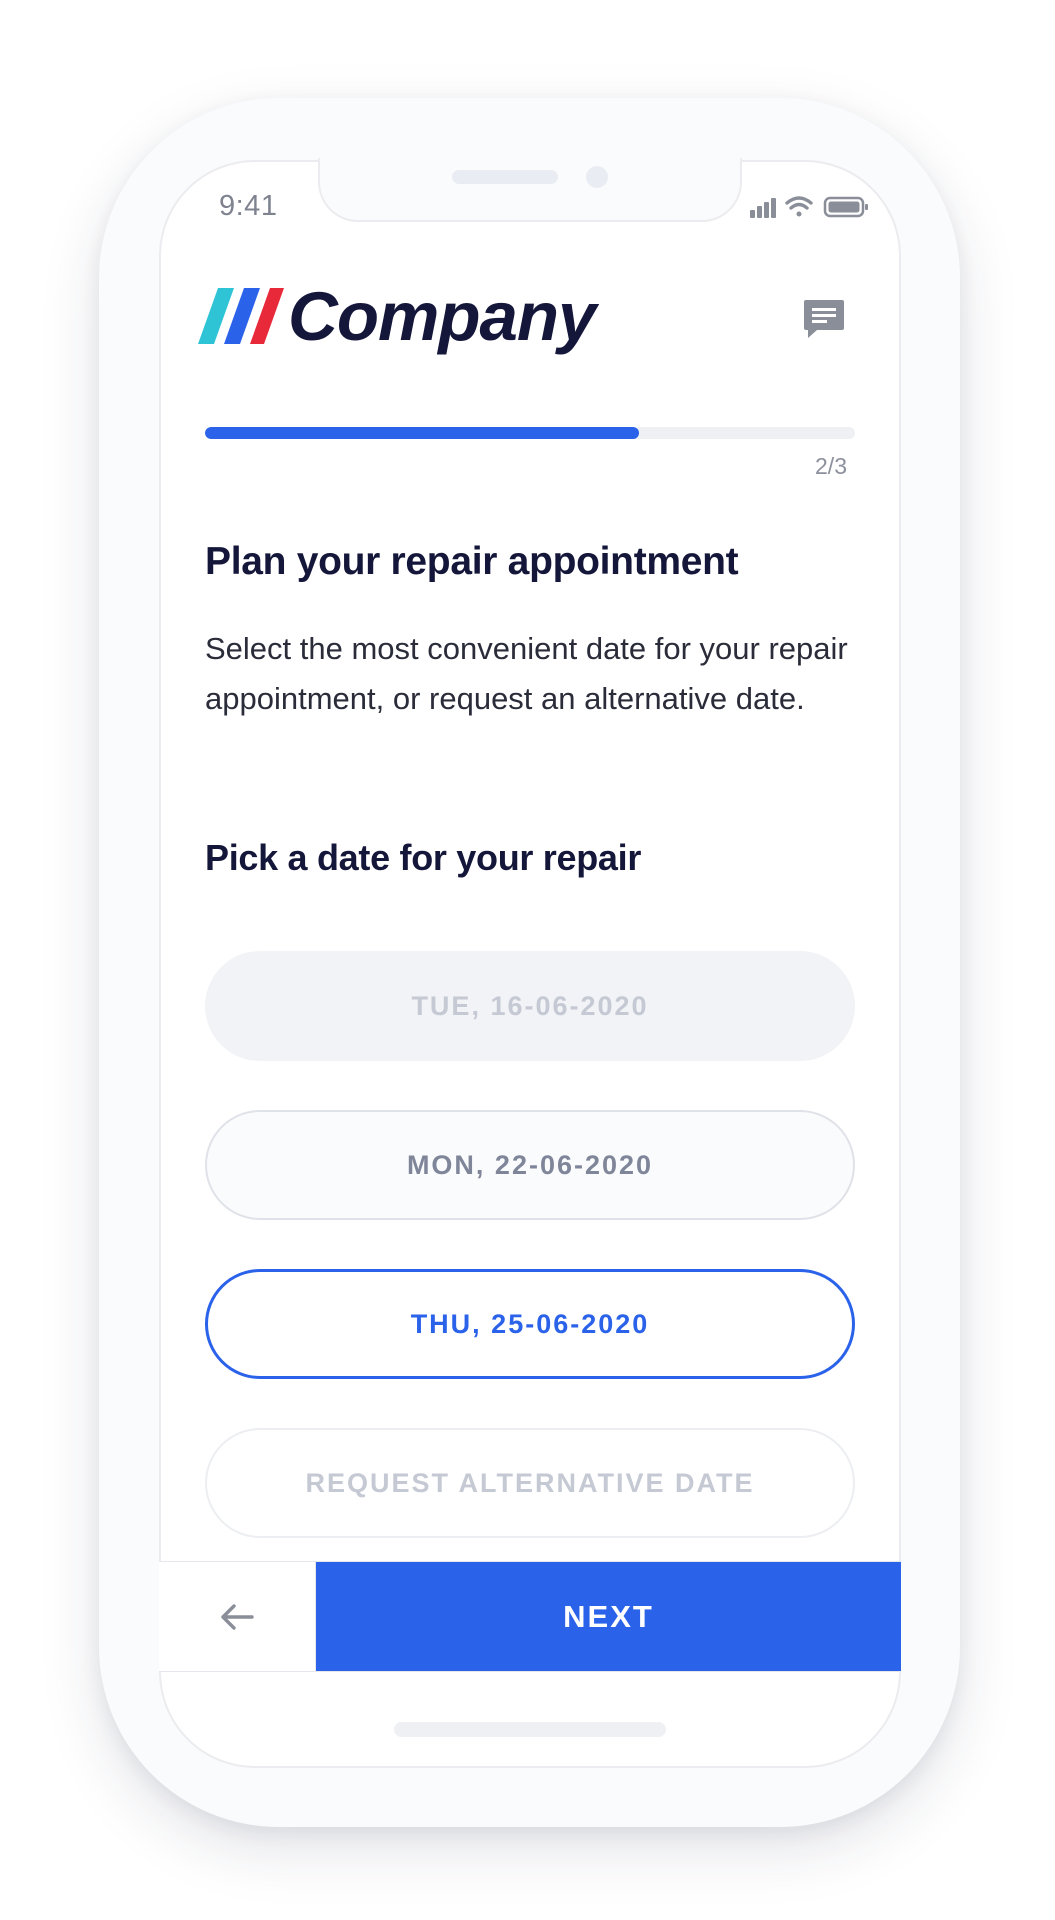 Image resolution: width=1055 pixels, height=1920 pixels. I want to click on status-icons, so click(809, 207).